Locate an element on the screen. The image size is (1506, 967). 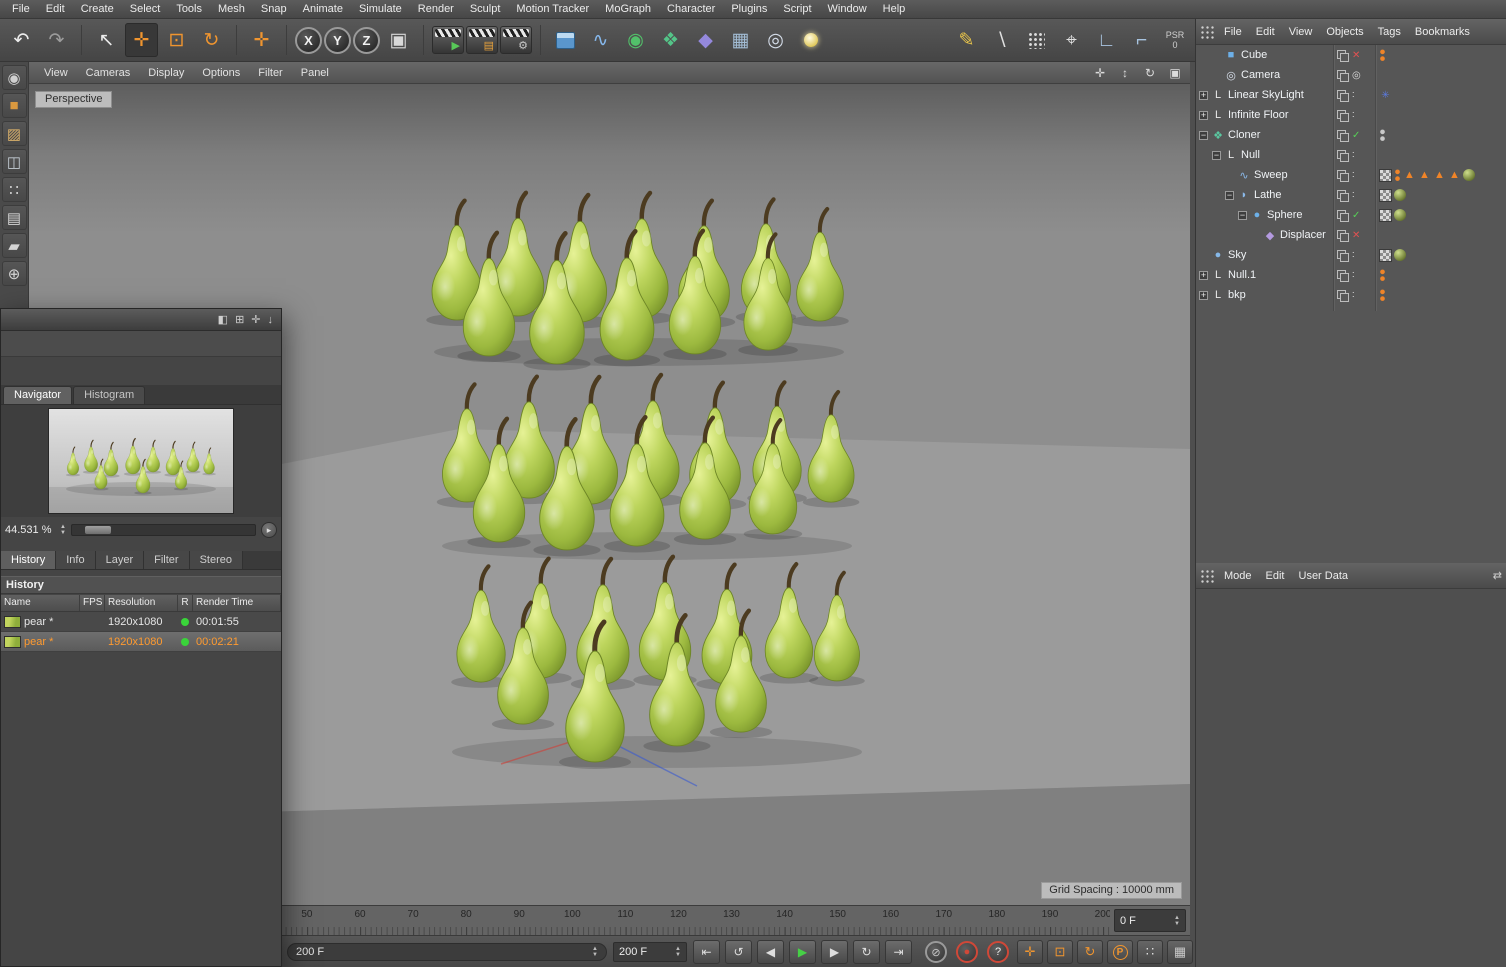
object-row-sky: ● Sky ∶ is located at coordinates (1351, 255).